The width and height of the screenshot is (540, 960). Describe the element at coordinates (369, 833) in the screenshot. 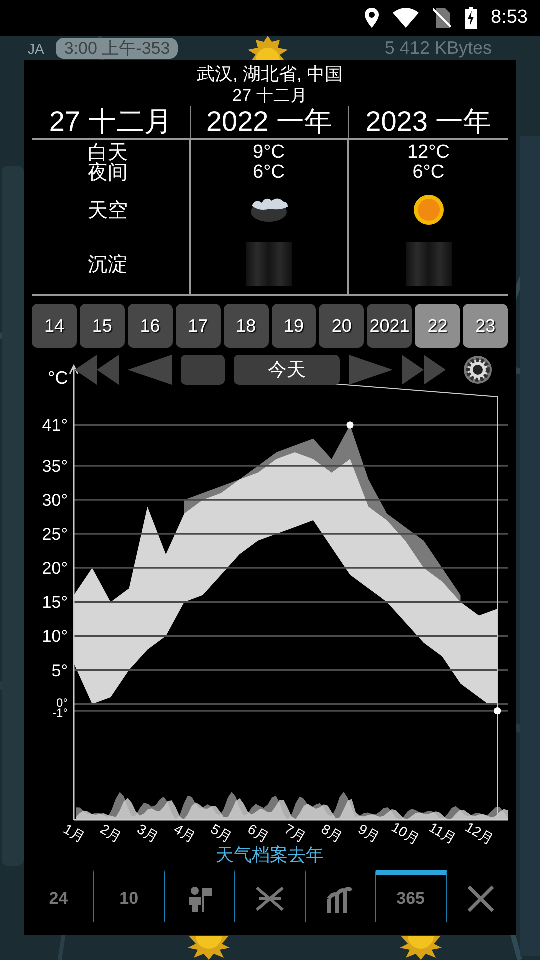

I see `x-tick-label: 9月` at that location.